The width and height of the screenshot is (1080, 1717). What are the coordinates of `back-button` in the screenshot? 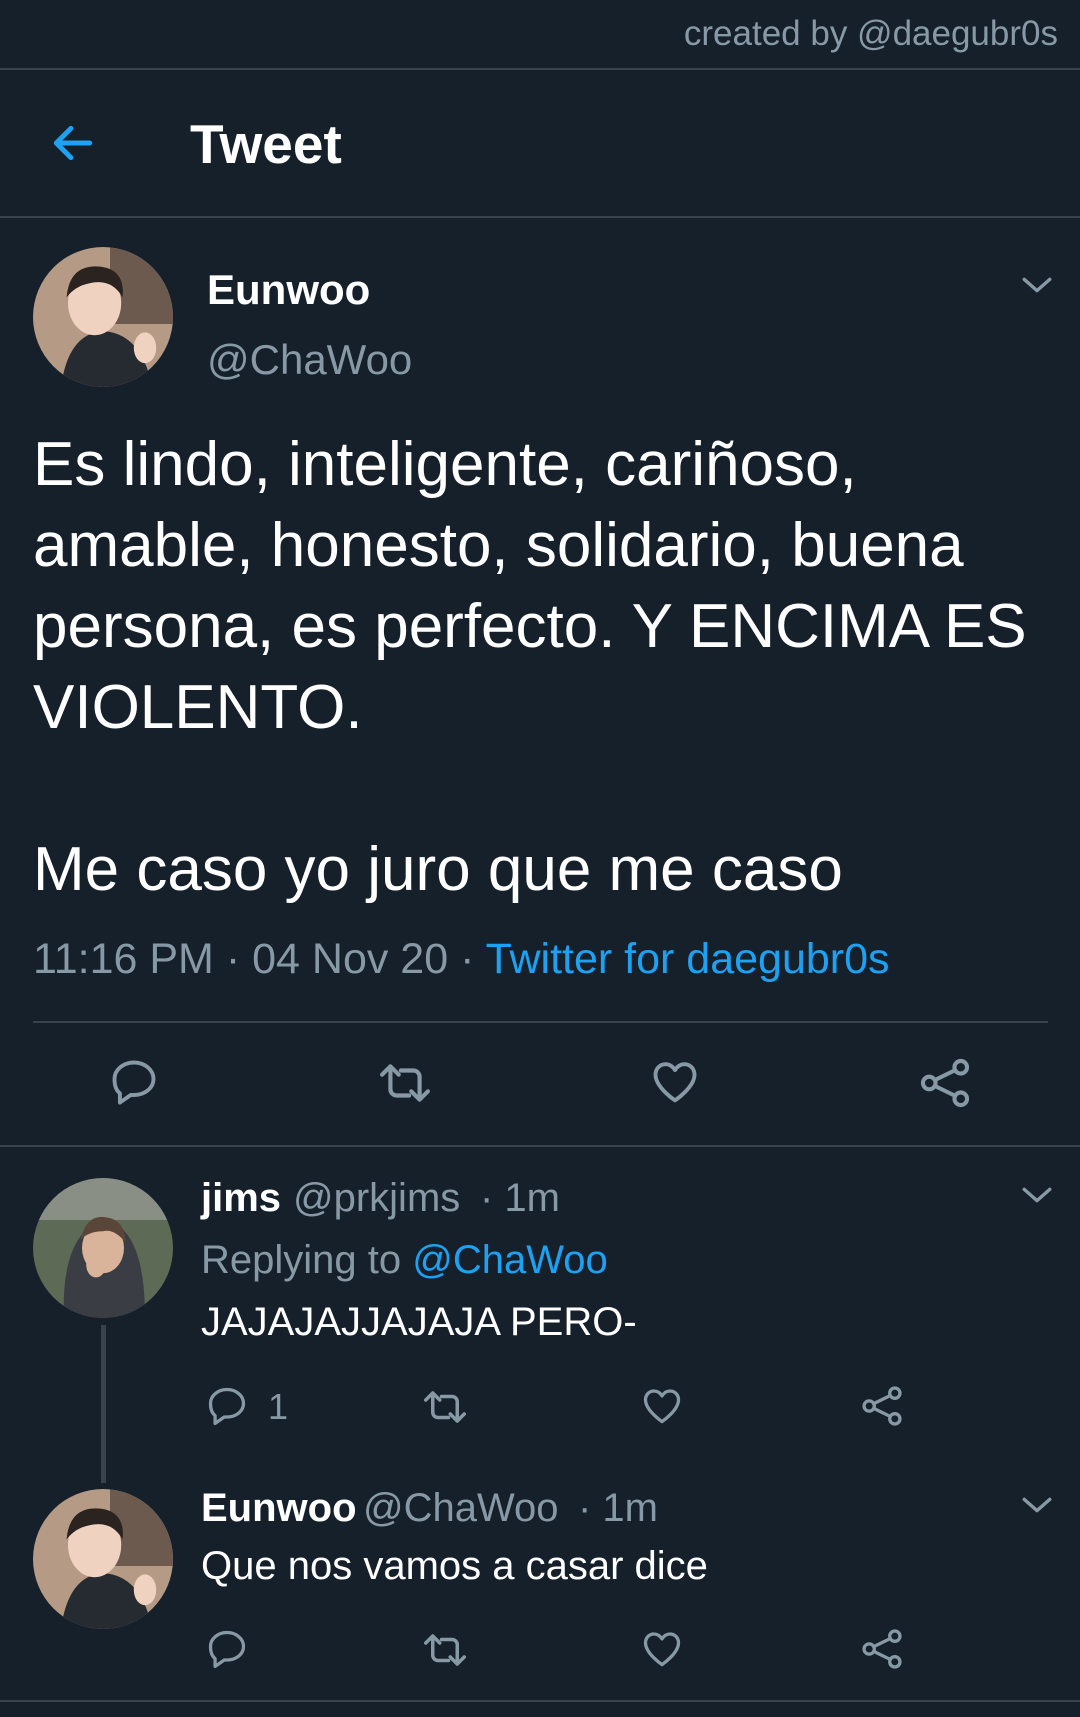 It's located at (73, 143).